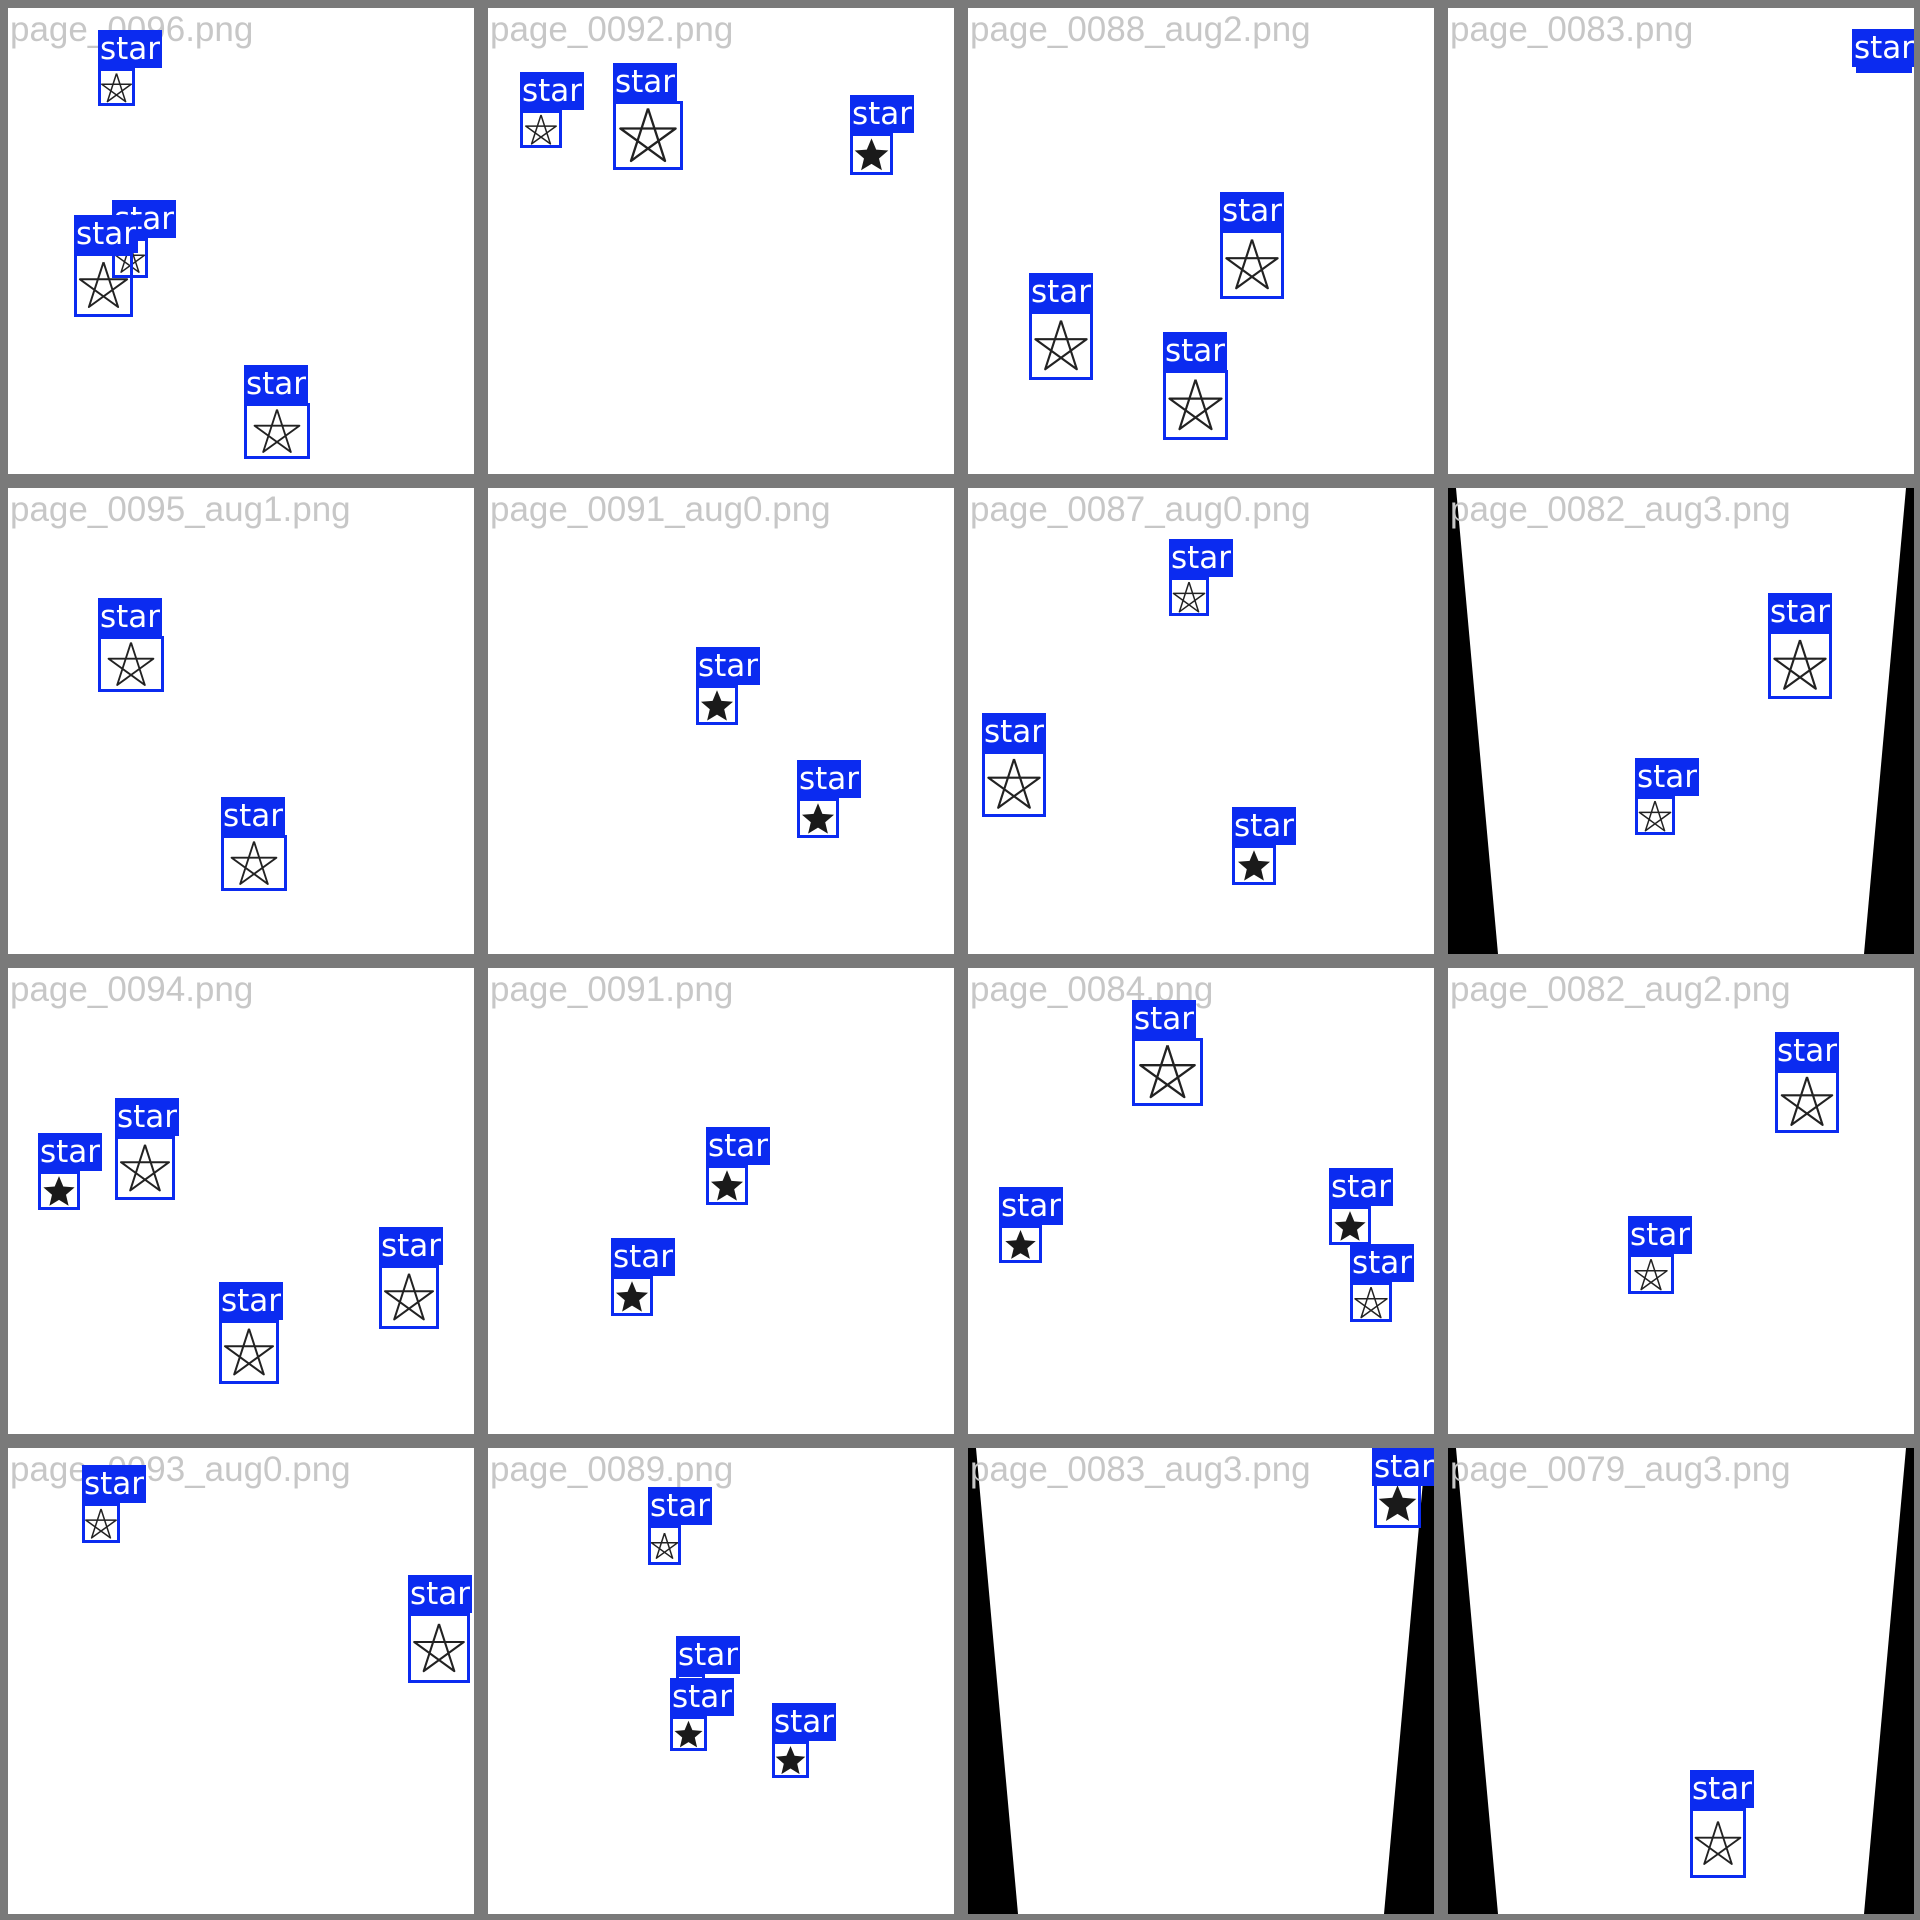  What do you see at coordinates (612, 989) in the screenshot?
I see `tile-filename: page_0091.png` at bounding box center [612, 989].